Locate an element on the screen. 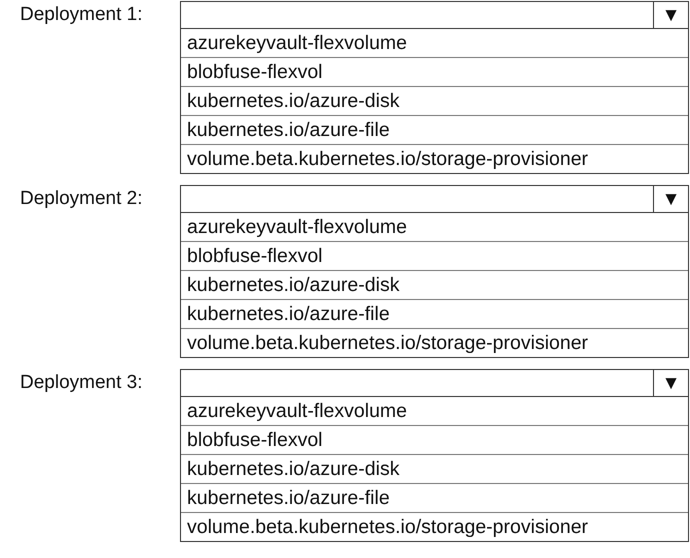 Image resolution: width=690 pixels, height=558 pixels. deployment-label: Deployment 1: is located at coordinates (81, 14).